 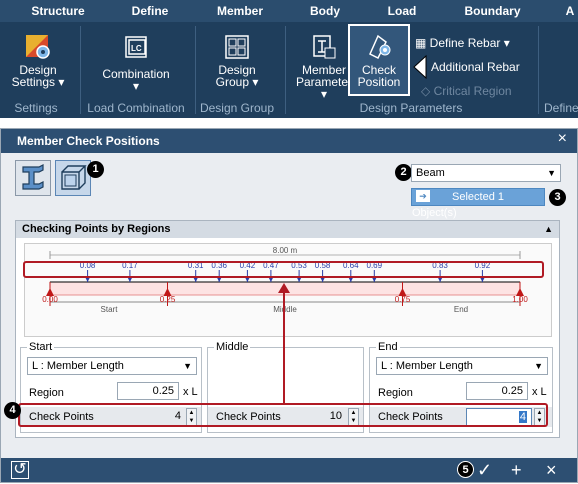 What do you see at coordinates (136, 108) in the screenshot?
I see `group-label-load-combination: Load Combination` at bounding box center [136, 108].